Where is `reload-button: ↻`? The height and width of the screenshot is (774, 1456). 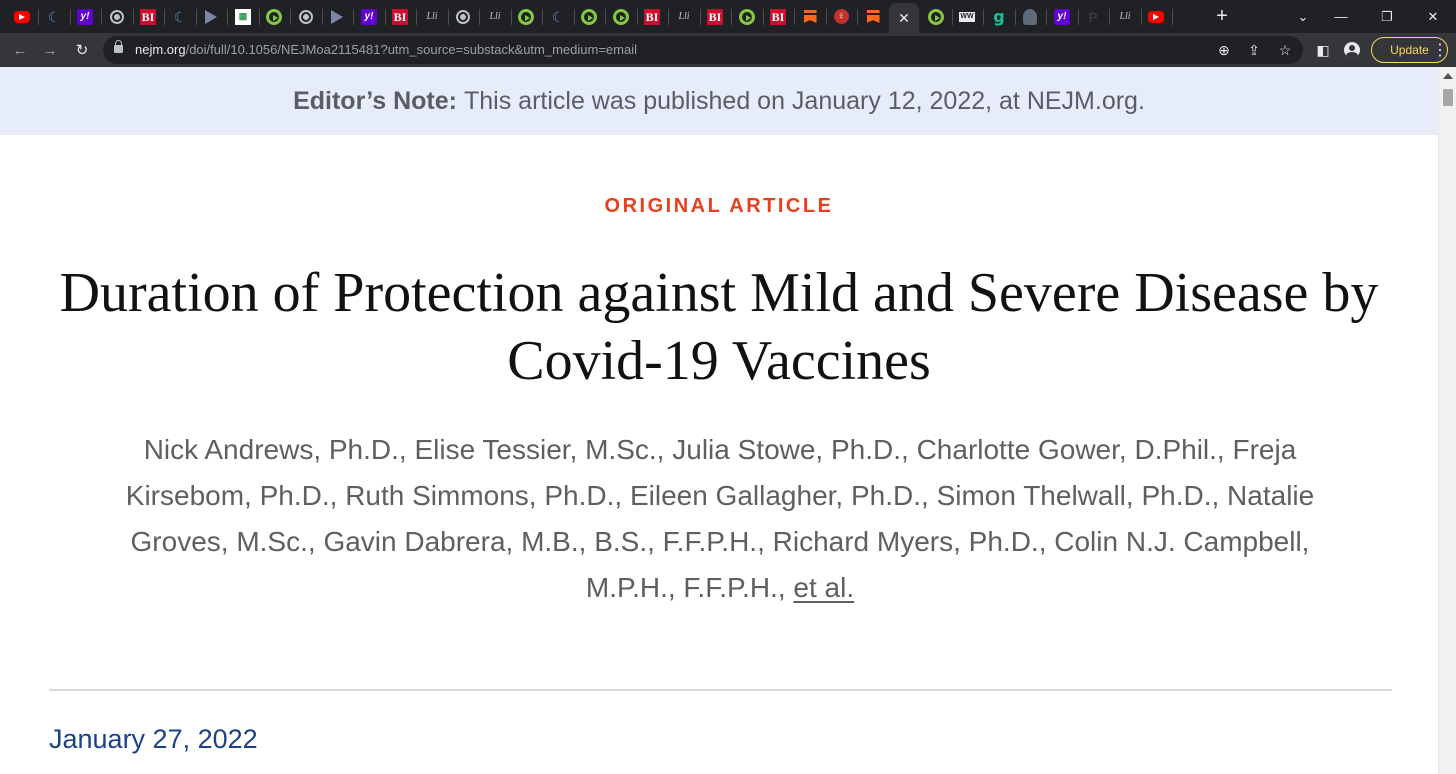
reload-button: ↻ is located at coordinates (82, 50).